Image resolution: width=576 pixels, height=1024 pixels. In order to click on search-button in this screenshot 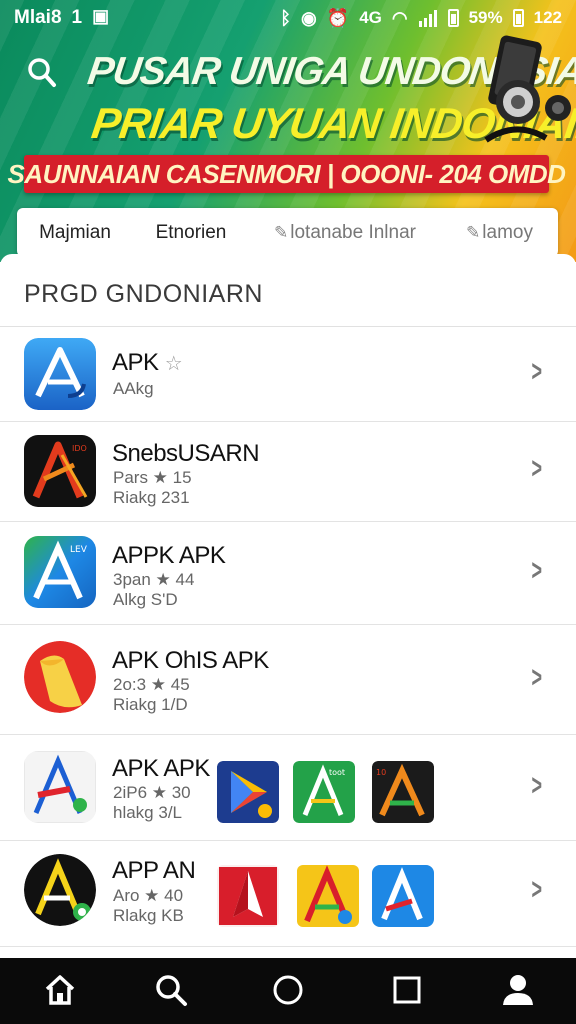, I will do `click(42, 72)`.